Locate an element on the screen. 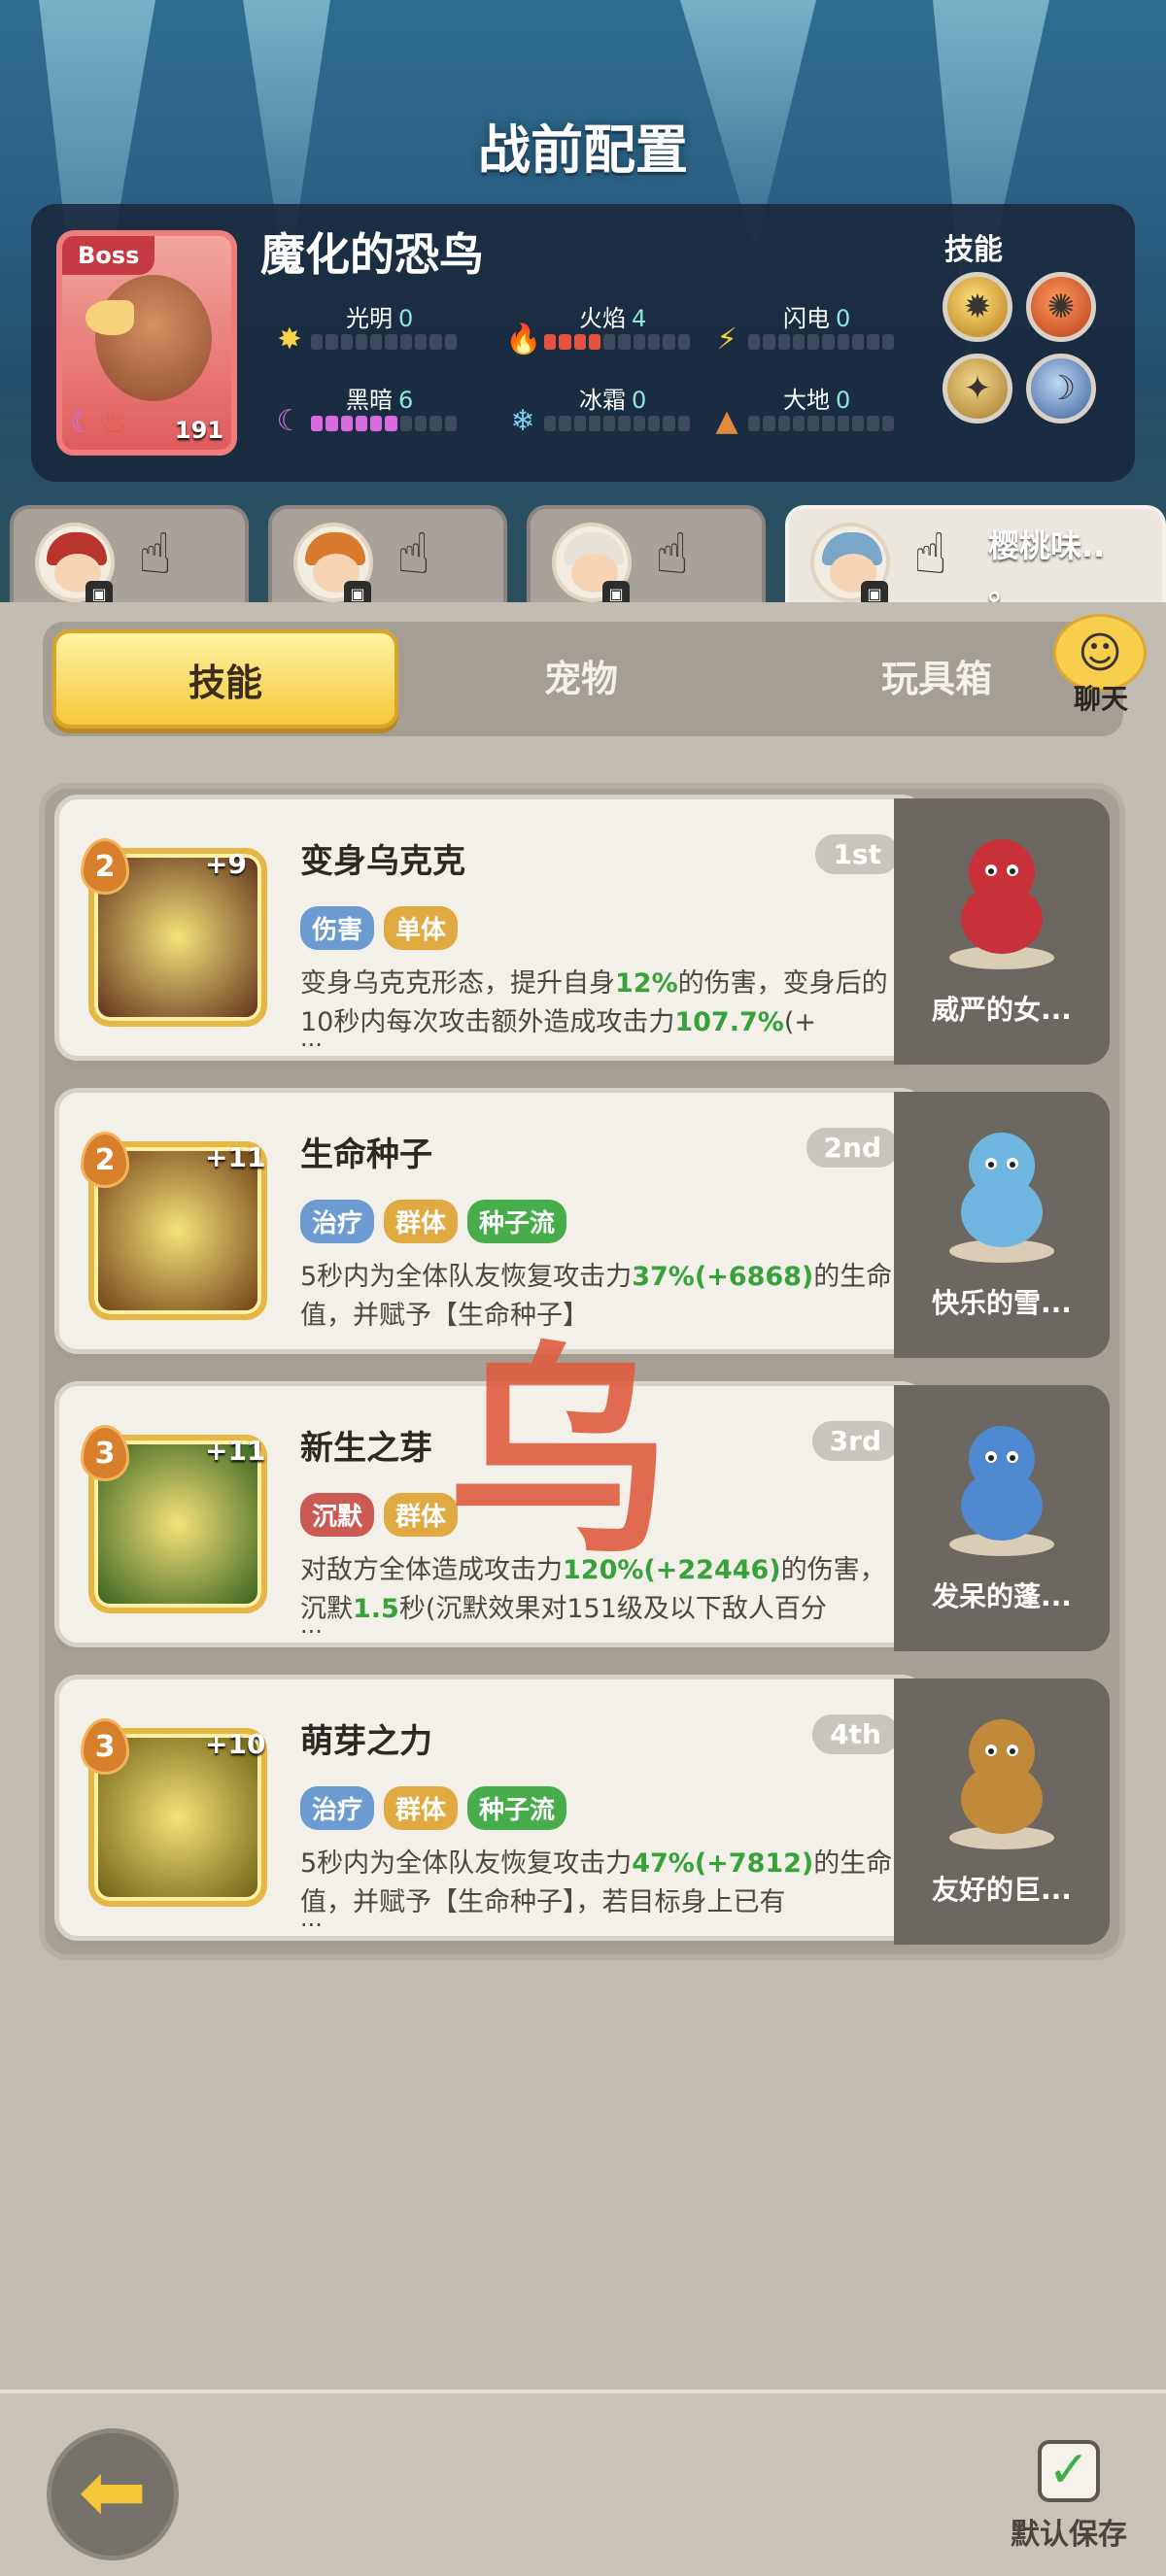 The height and width of the screenshot is (2576, 1166). skill-tags: 沉默 群体 is located at coordinates (379, 1515).